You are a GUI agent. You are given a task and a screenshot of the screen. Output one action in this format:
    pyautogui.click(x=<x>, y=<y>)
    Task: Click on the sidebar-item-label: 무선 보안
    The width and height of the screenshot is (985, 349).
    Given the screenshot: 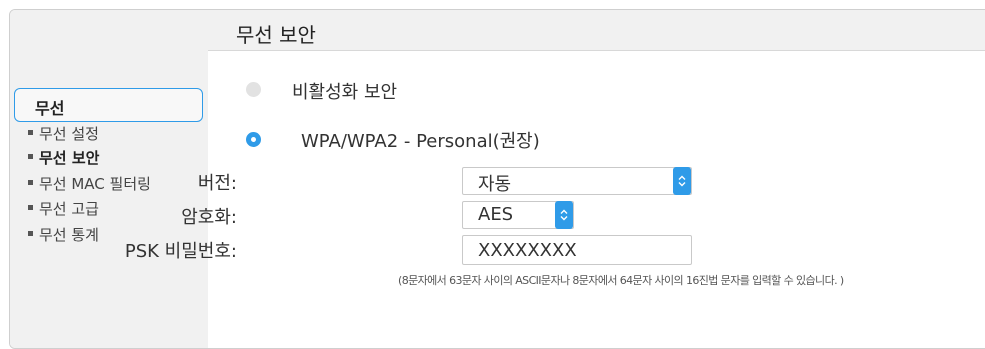 What is the action you would take?
    pyautogui.click(x=69, y=158)
    